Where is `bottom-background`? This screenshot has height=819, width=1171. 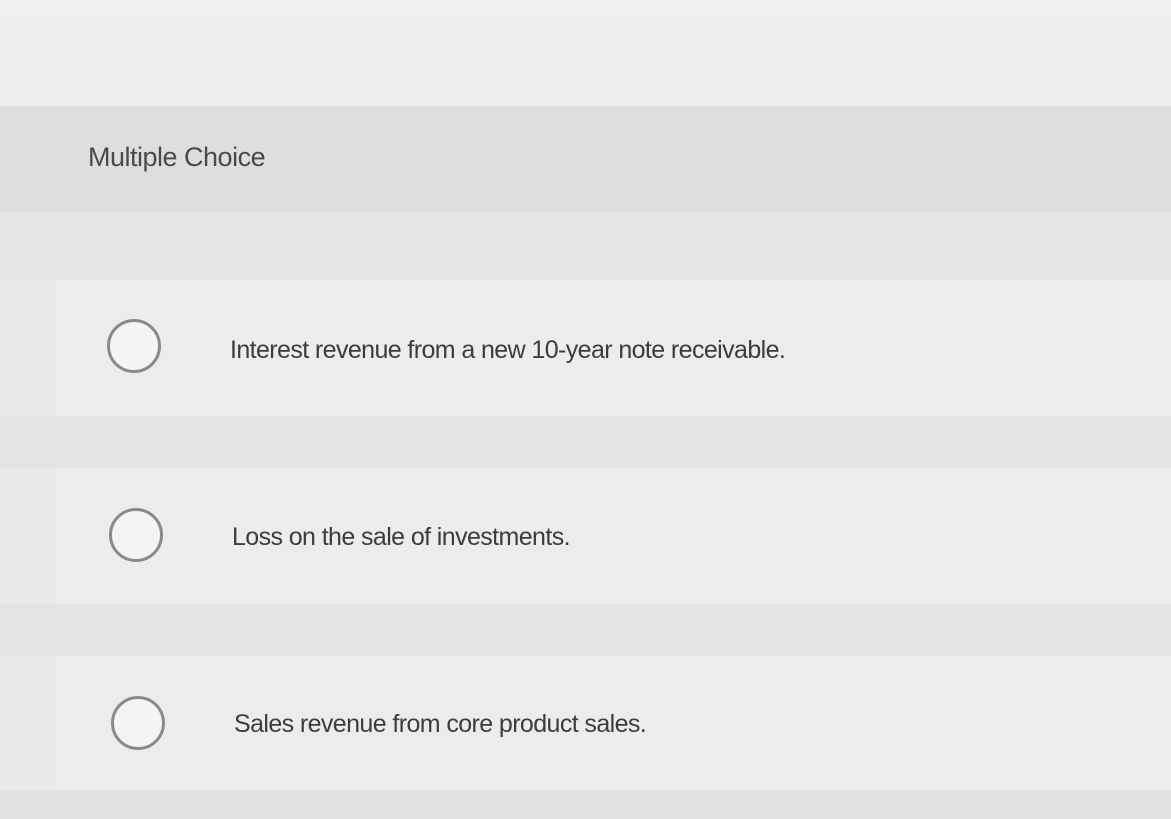
bottom-background is located at coordinates (585, 804).